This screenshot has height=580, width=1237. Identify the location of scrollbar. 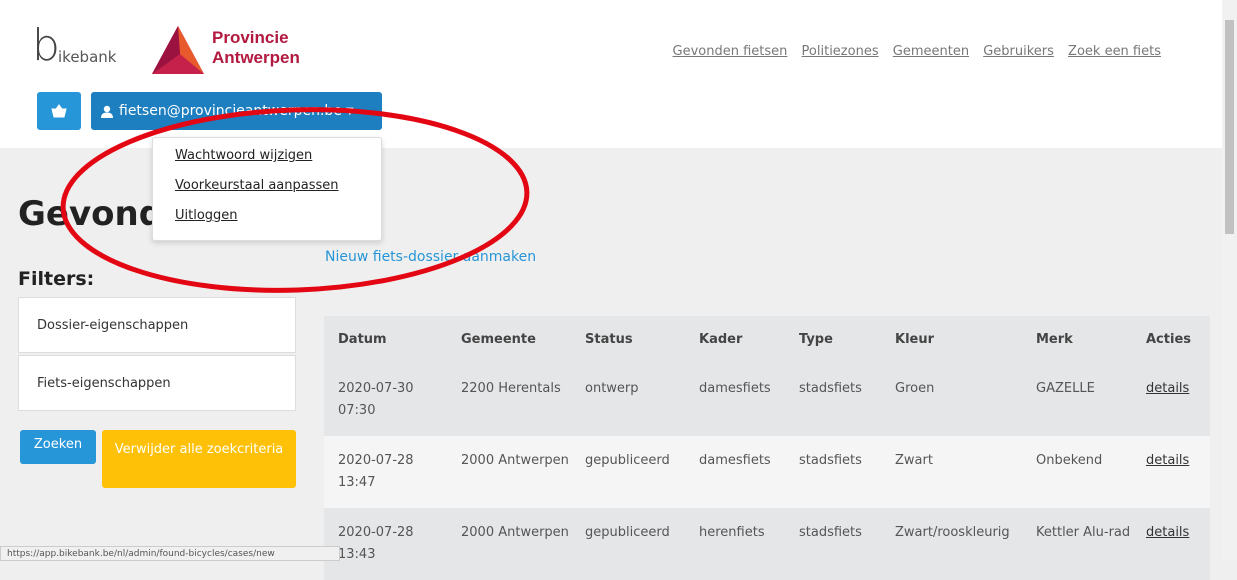
(1229, 280).